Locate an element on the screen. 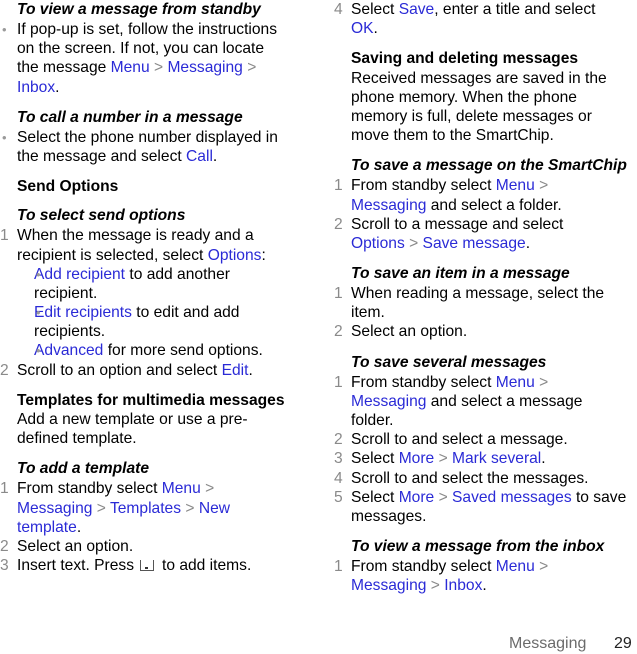 The width and height of the screenshot is (637, 654). link-call: Call is located at coordinates (199, 156).